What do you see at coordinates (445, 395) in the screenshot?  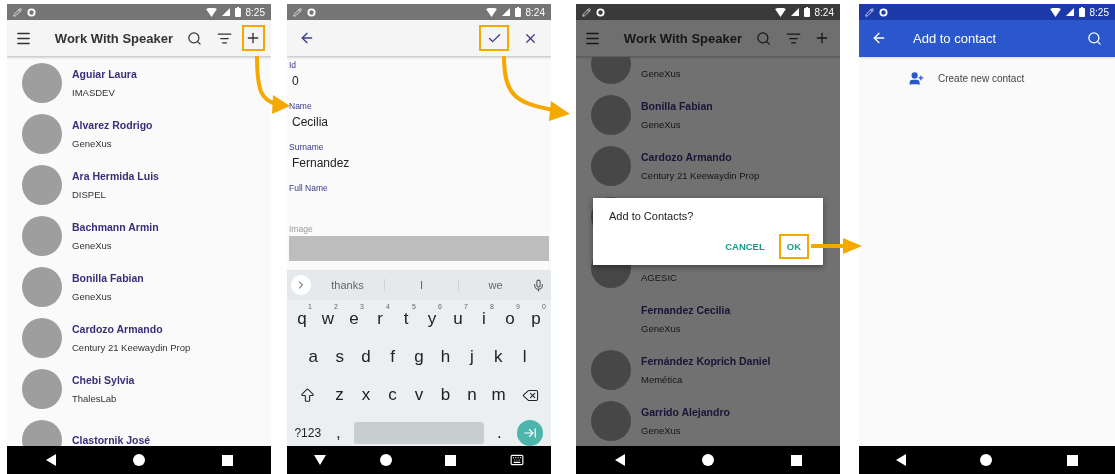 I see `keyboard-key: b` at bounding box center [445, 395].